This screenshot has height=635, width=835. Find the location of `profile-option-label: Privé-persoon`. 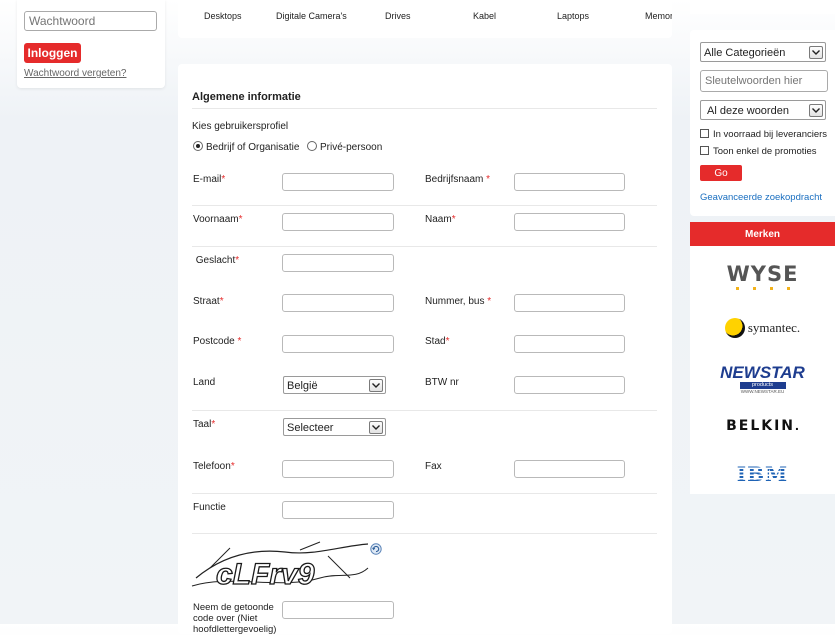

profile-option-label: Privé-persoon is located at coordinates (351, 147).